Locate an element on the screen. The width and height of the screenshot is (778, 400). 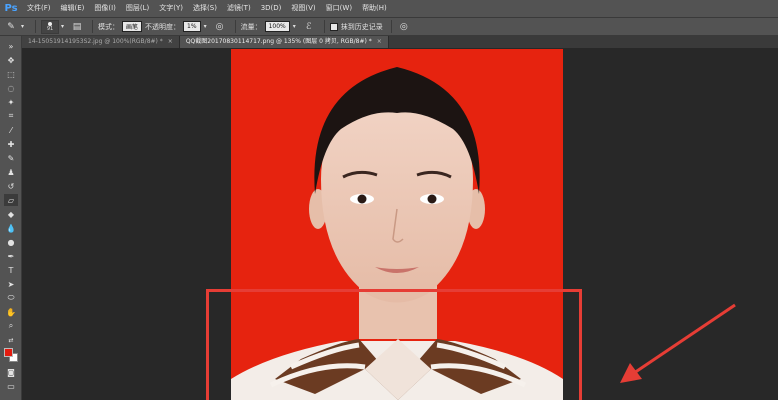
flow-label: 流量： is located at coordinates (251, 26).